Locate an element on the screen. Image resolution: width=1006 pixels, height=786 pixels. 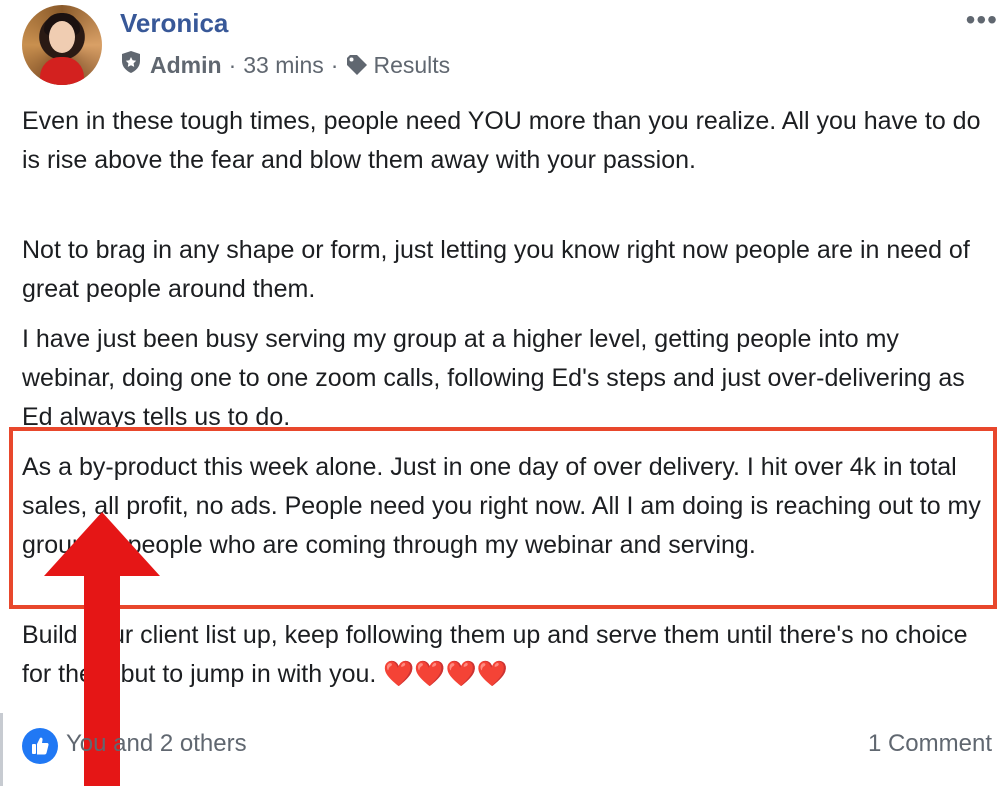
avatar is located at coordinates (62, 45).